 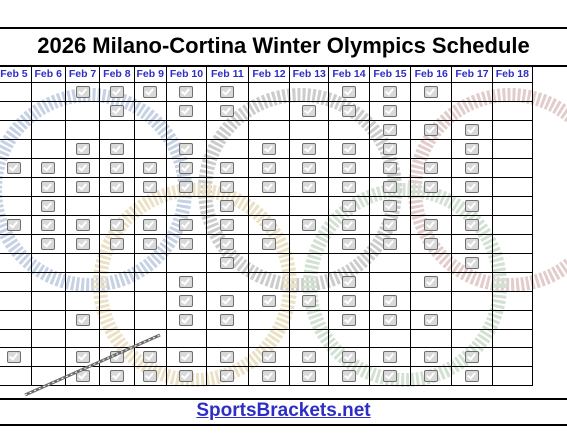 What do you see at coordinates (472, 74) in the screenshot?
I see `date-header: Feb 17` at bounding box center [472, 74].